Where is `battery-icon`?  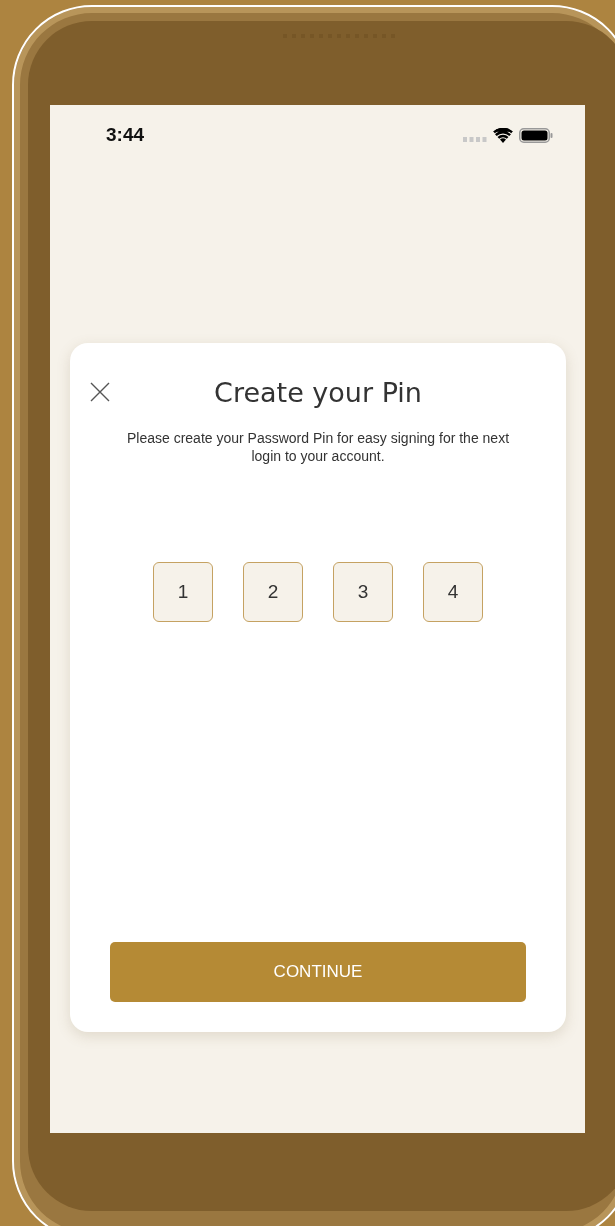
battery-icon is located at coordinates (536, 135).